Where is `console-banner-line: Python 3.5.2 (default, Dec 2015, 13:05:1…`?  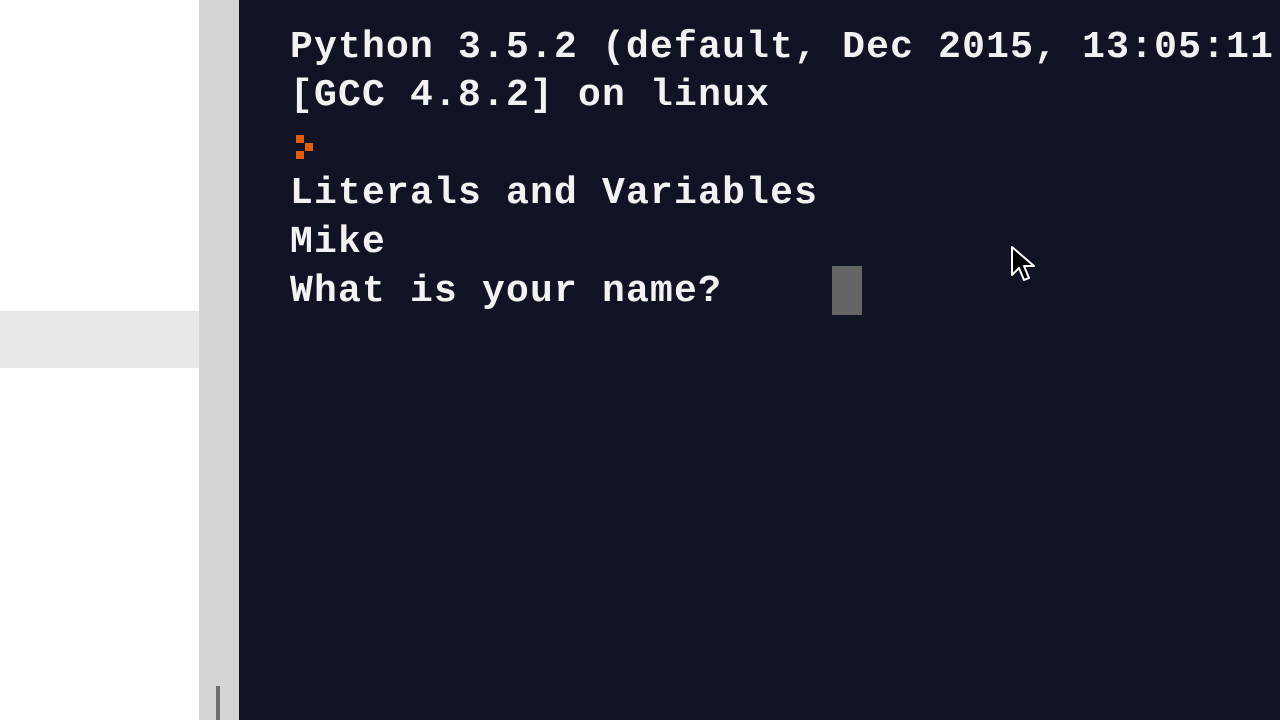 console-banner-line: Python 3.5.2 (default, Dec 2015, 13:05:1… is located at coordinates (785, 47).